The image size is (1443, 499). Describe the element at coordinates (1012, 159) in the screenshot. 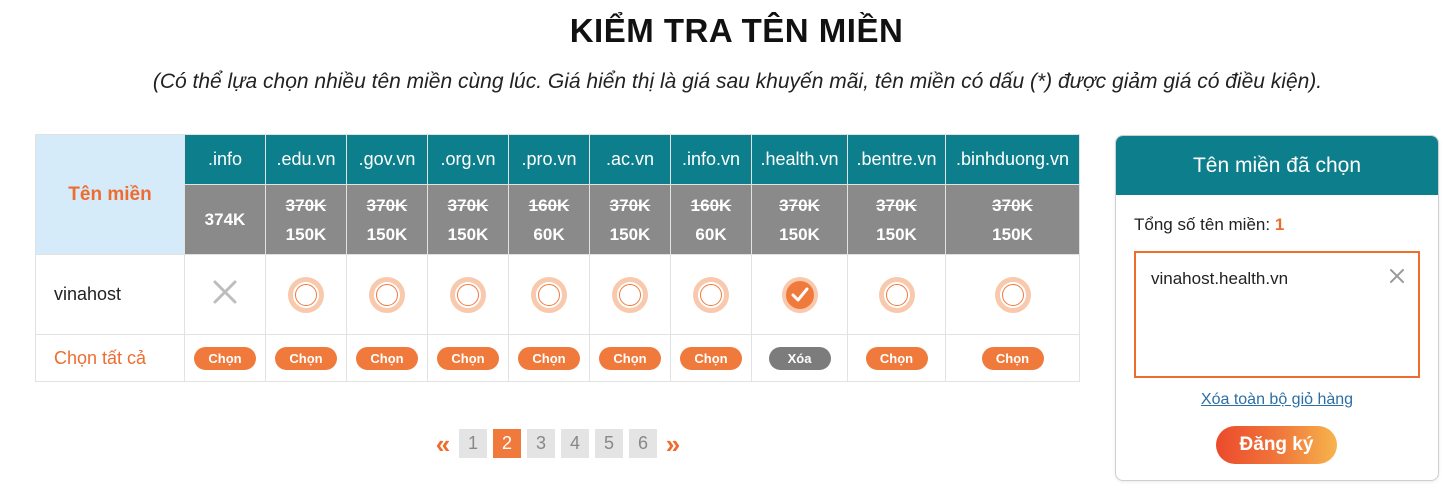

I see `extension-header: .binhduong.vn` at that location.